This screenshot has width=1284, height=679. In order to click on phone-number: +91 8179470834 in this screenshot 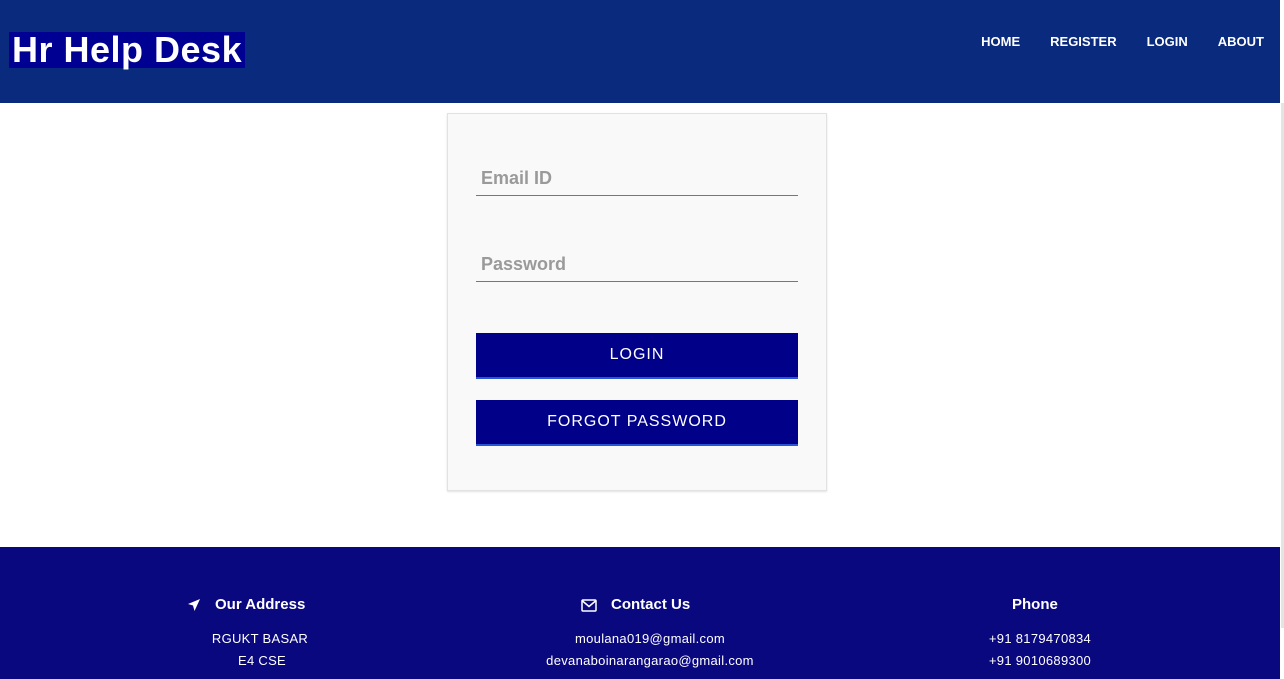, I will do `click(1040, 638)`.